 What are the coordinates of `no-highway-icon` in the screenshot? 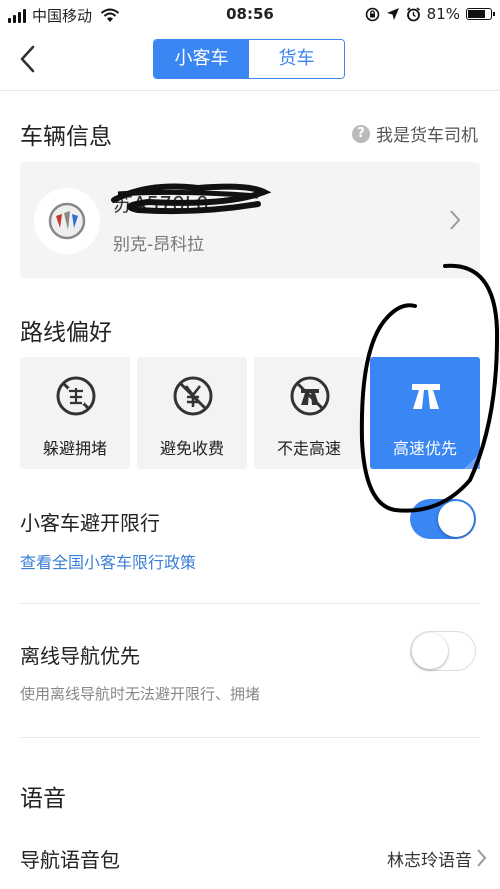 It's located at (310, 396).